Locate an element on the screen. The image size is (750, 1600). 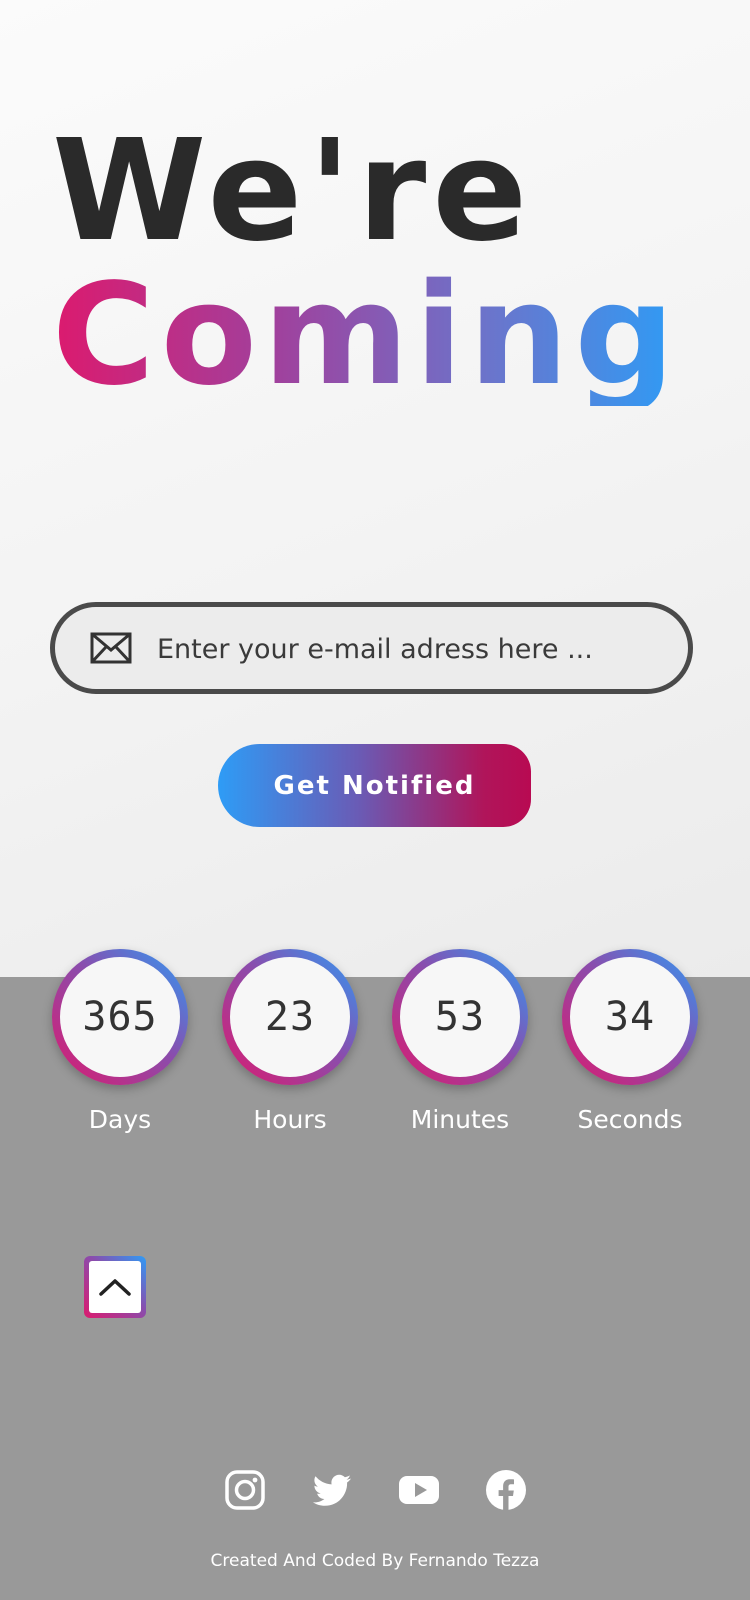
countdown-value: 53 is located at coordinates (460, 1017).